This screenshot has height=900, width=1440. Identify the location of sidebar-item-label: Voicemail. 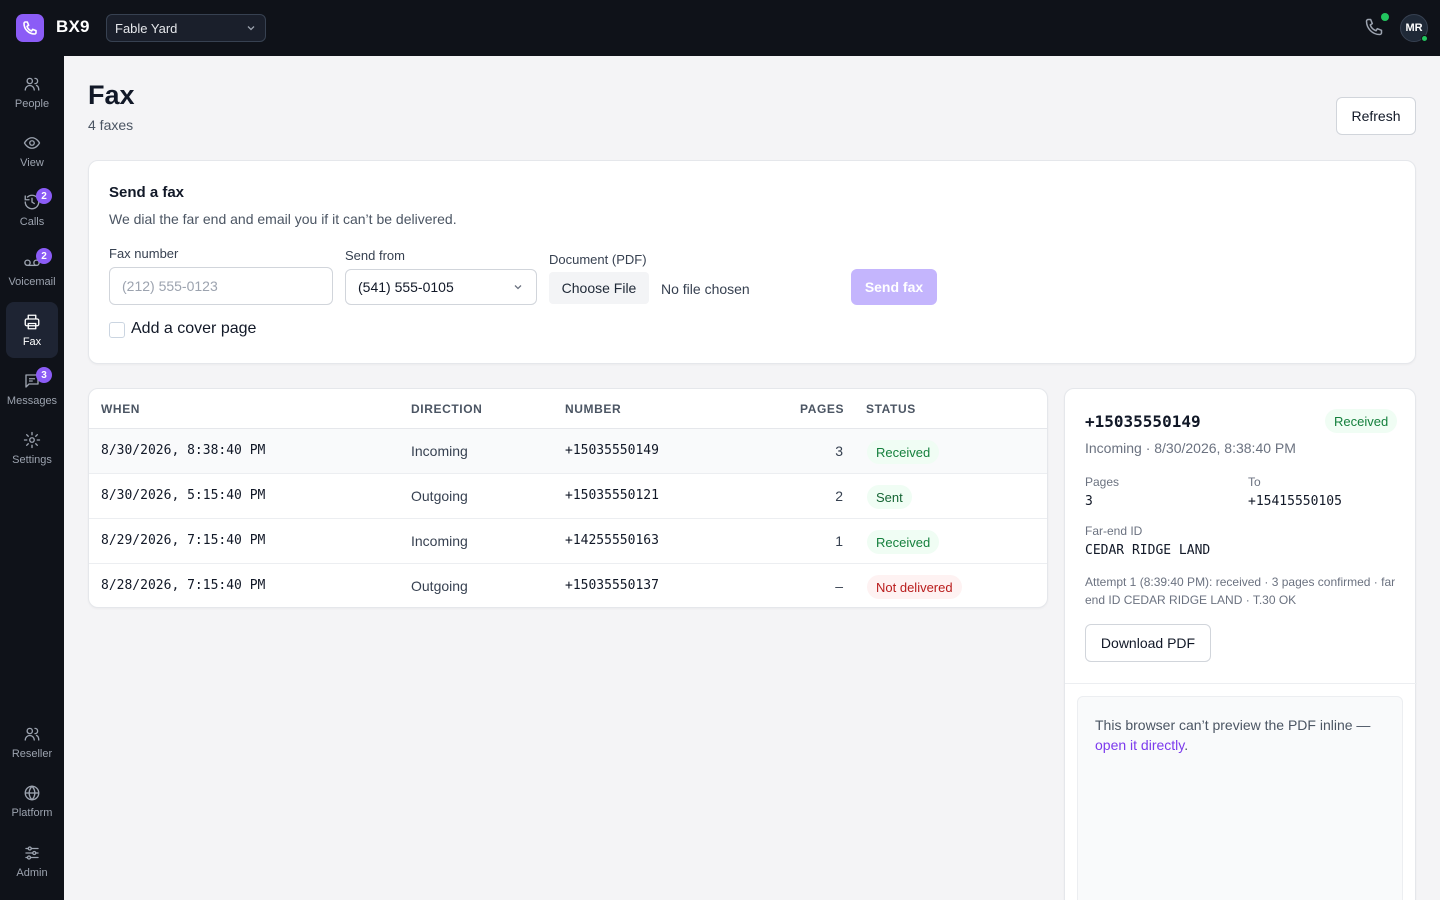
(32, 281).